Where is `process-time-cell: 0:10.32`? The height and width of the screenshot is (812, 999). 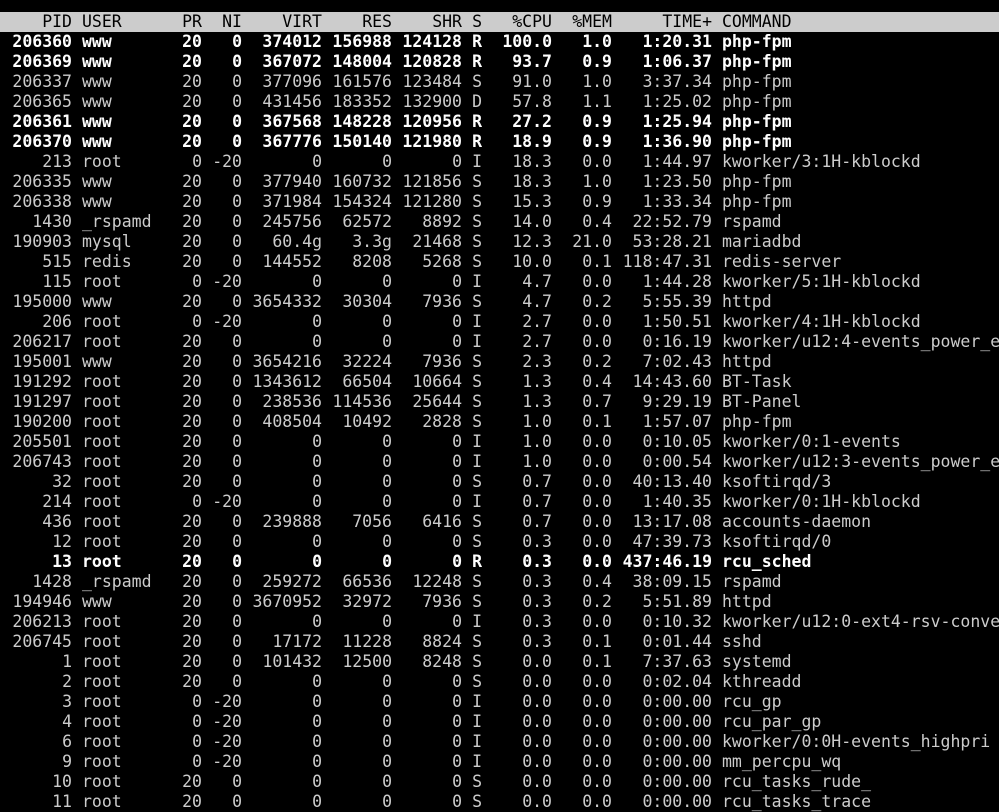 process-time-cell: 0:10.32 is located at coordinates (677, 621).